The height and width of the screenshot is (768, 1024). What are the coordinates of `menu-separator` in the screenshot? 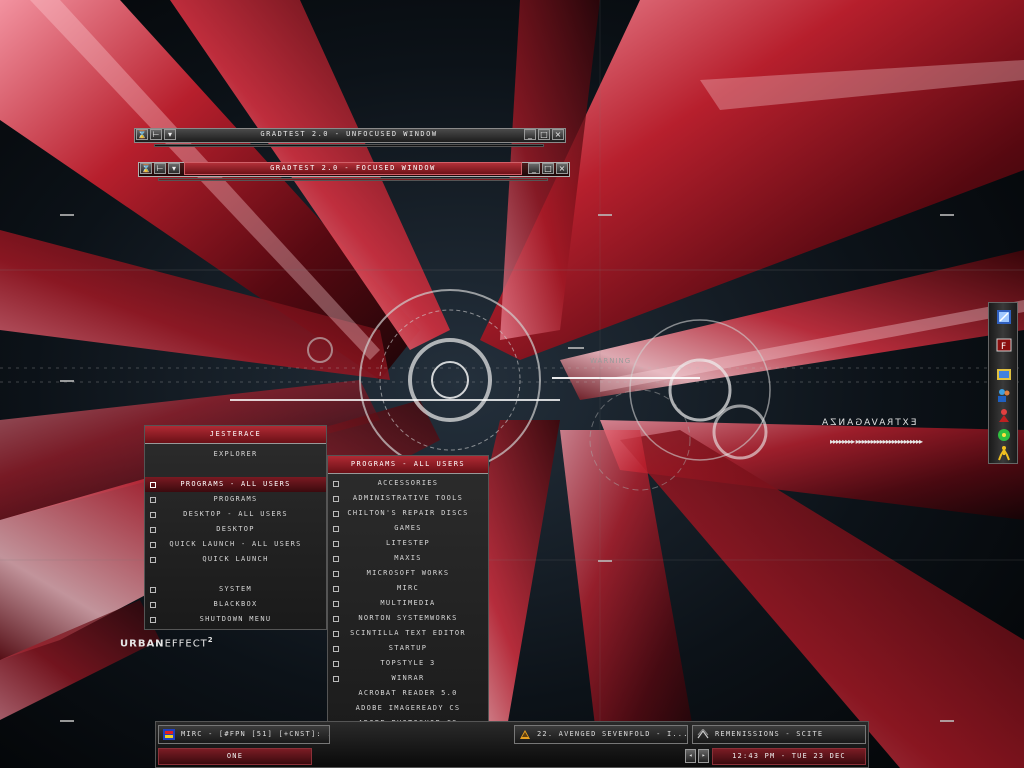 It's located at (235, 469).